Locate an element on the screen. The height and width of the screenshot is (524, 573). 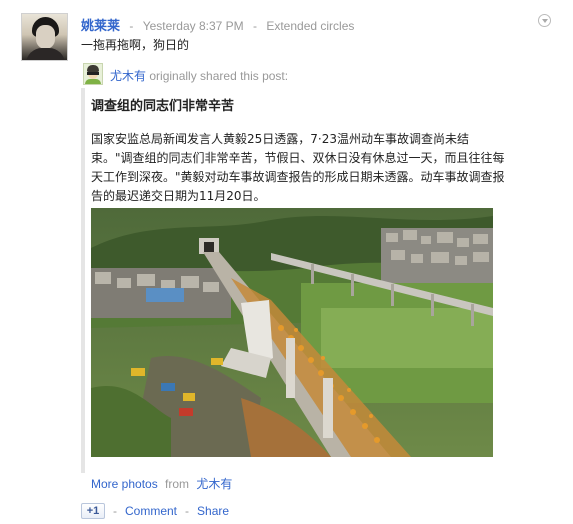
post-actions: +1 - Comment - Share is located at coordinates (155, 511).